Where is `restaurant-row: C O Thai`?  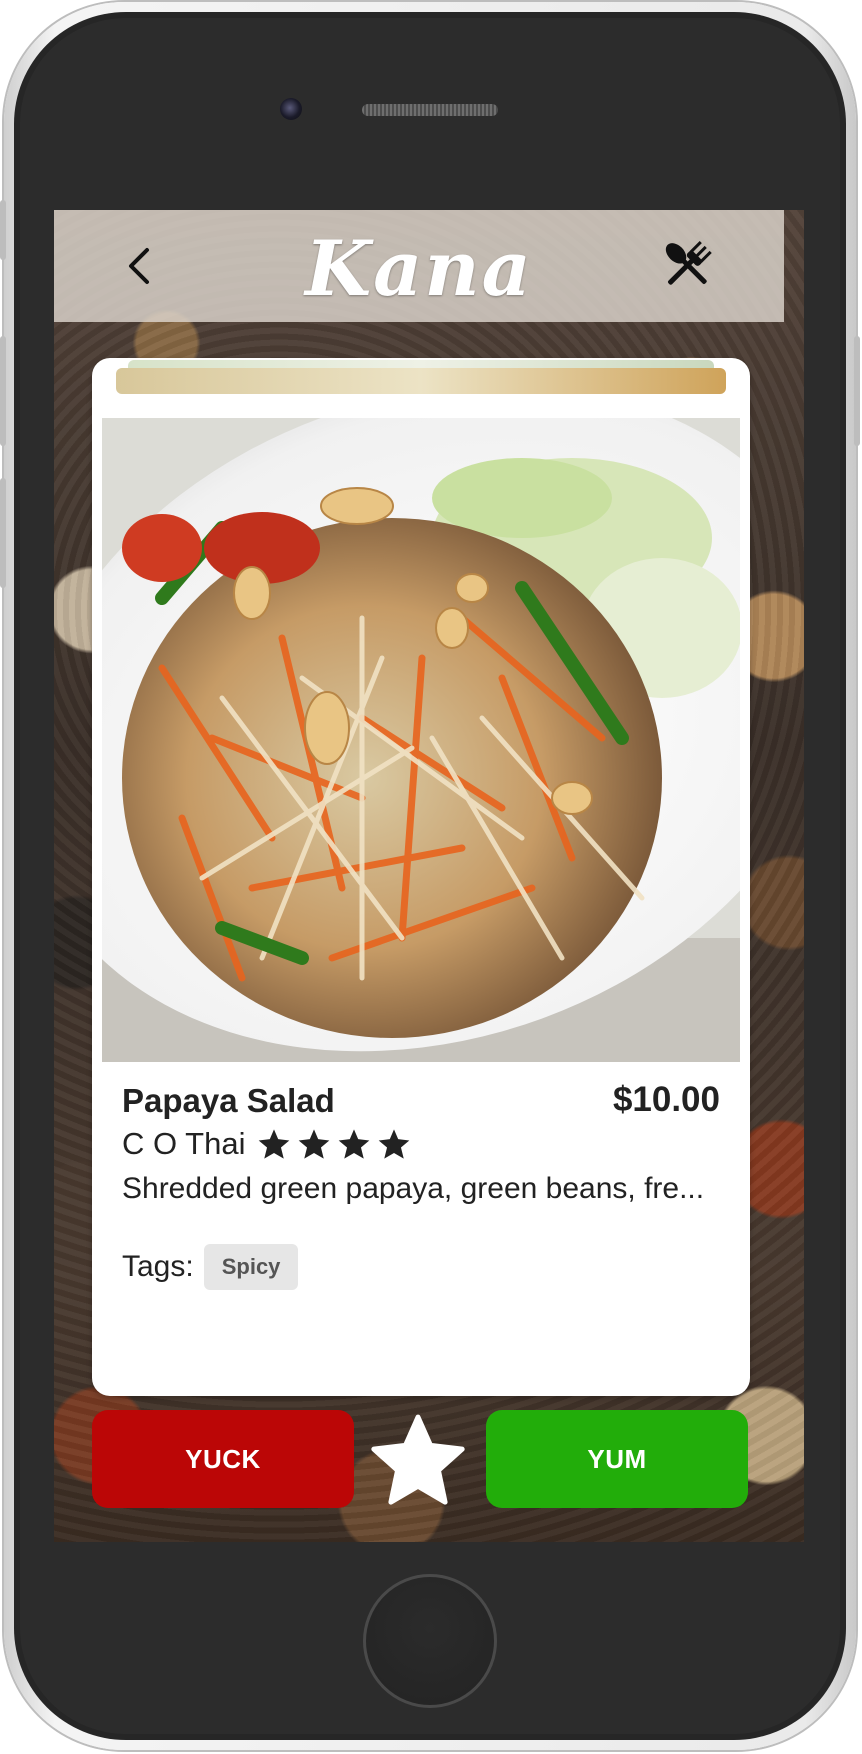 restaurant-row: C O Thai is located at coordinates (266, 1144).